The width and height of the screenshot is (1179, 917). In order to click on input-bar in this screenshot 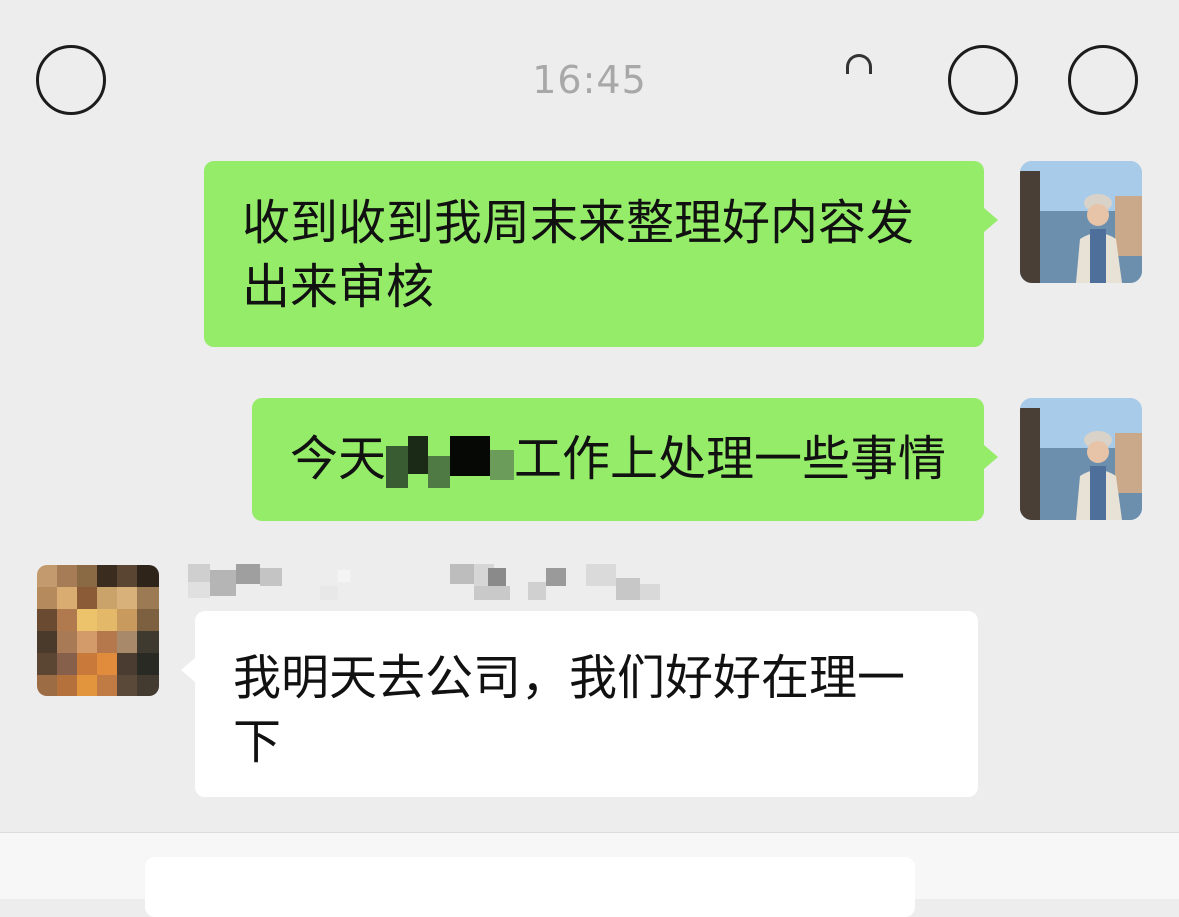, I will do `click(589, 874)`.